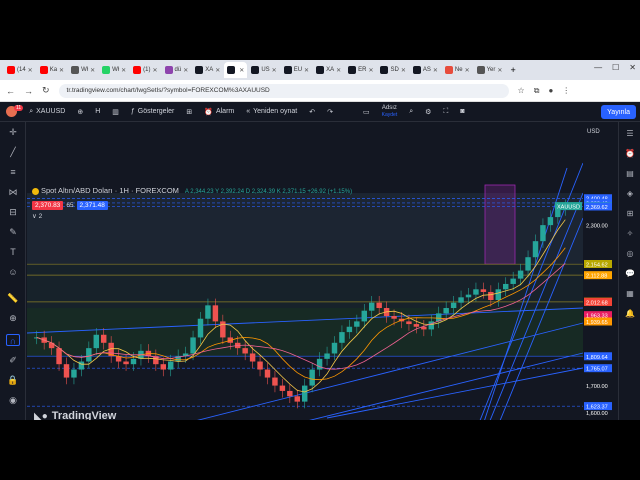 Image resolution: width=640 pixels, height=480 pixels. I want to click on trendline-icon: ╱, so click(13, 152).